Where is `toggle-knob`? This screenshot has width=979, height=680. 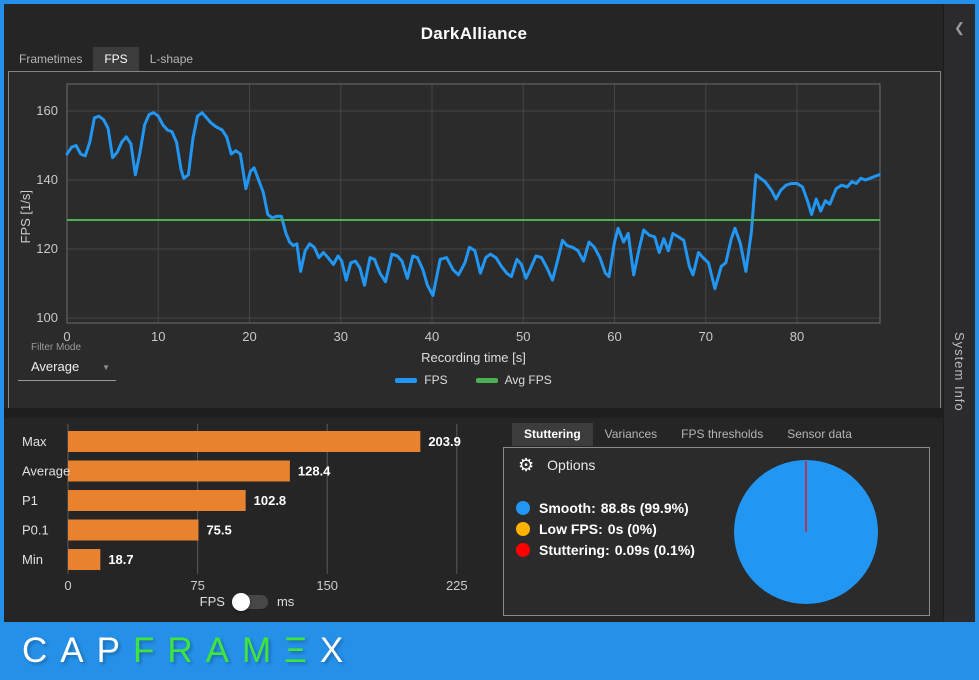 toggle-knob is located at coordinates (240, 601).